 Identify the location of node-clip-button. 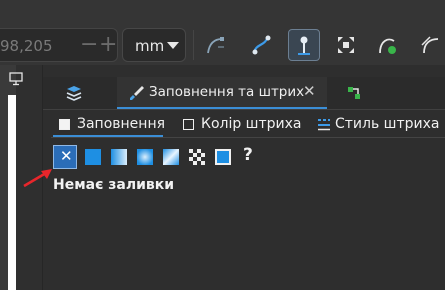
(429, 45).